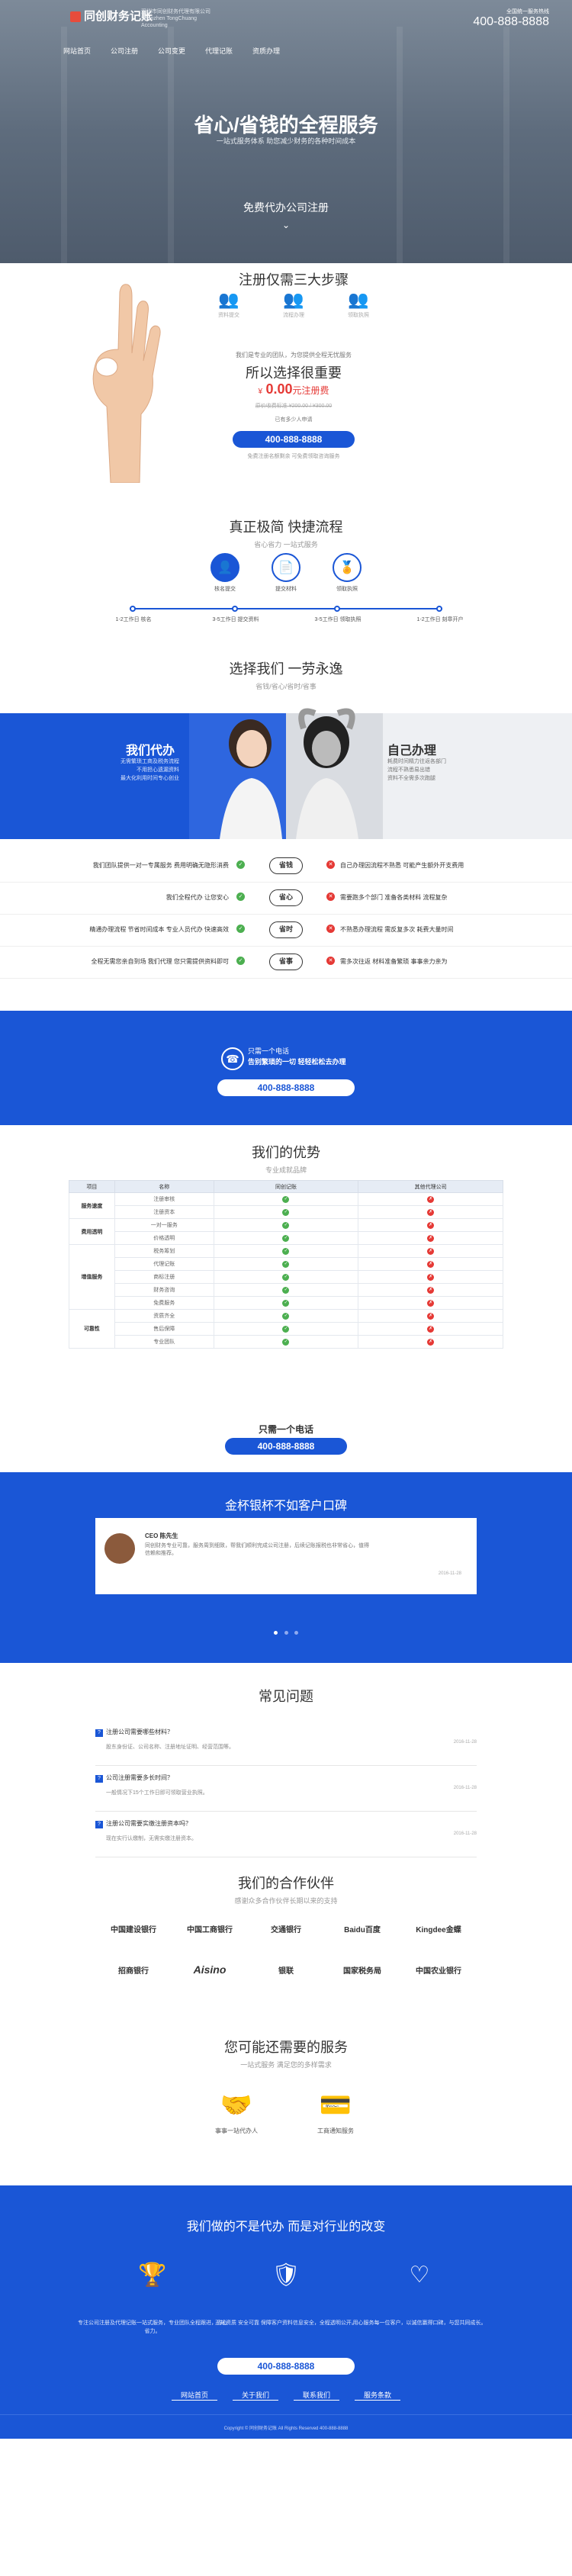 This screenshot has height=2576, width=572. Describe the element at coordinates (336, 2130) in the screenshot. I see `service-label: 工商通知服务` at that location.